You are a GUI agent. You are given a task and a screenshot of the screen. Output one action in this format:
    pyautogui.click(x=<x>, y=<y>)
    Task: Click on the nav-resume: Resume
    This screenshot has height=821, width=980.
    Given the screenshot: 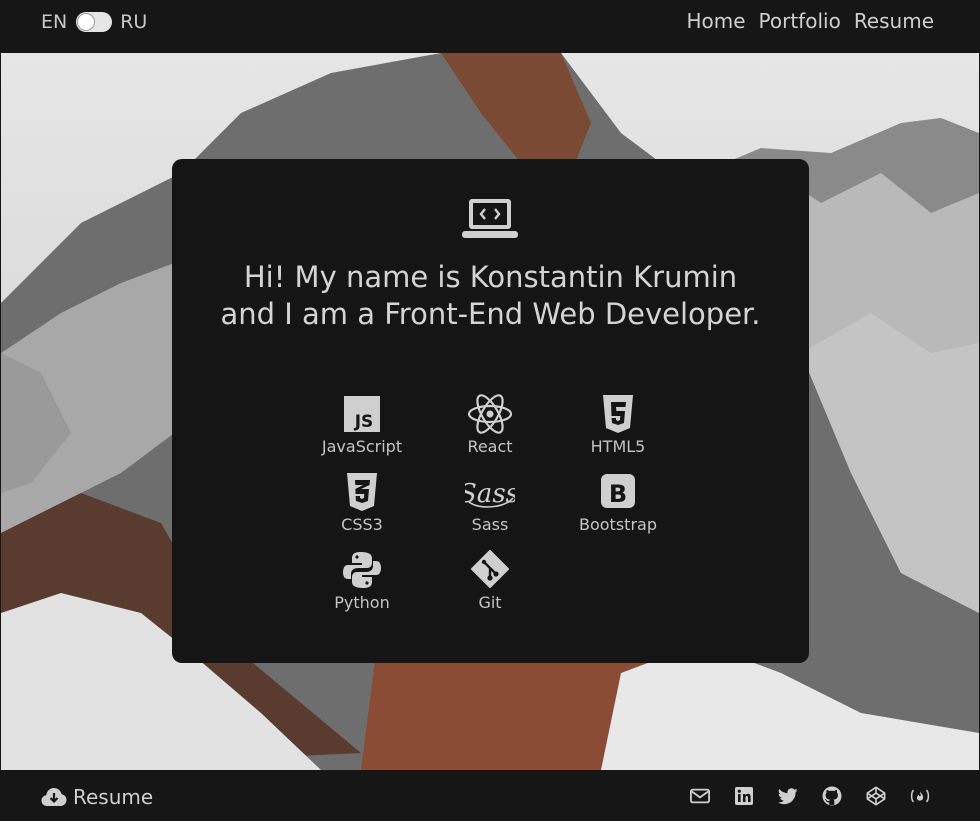 What is the action you would take?
    pyautogui.click(x=894, y=21)
    